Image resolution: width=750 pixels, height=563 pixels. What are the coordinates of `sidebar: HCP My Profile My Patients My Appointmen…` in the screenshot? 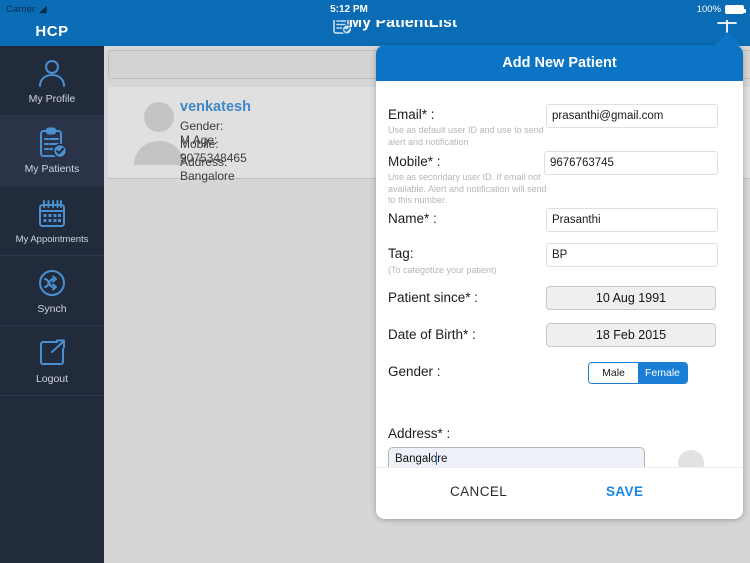 It's located at (52, 281).